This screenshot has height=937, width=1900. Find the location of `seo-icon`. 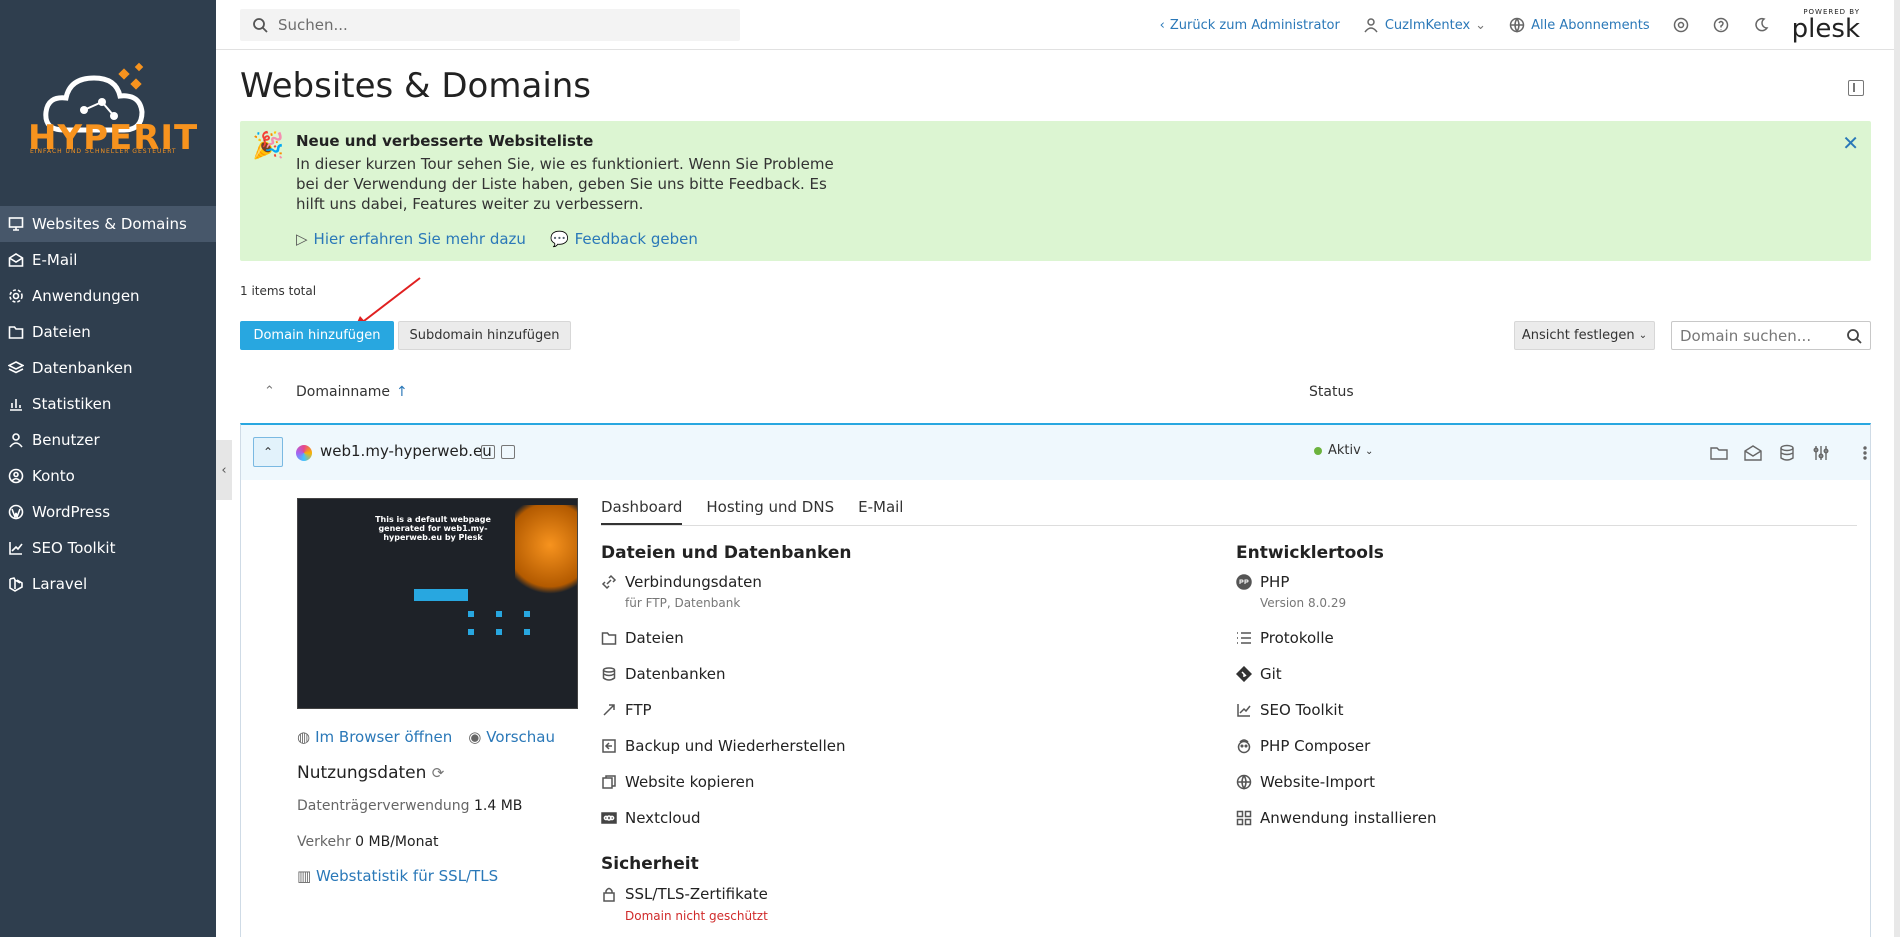

seo-icon is located at coordinates (16, 548).